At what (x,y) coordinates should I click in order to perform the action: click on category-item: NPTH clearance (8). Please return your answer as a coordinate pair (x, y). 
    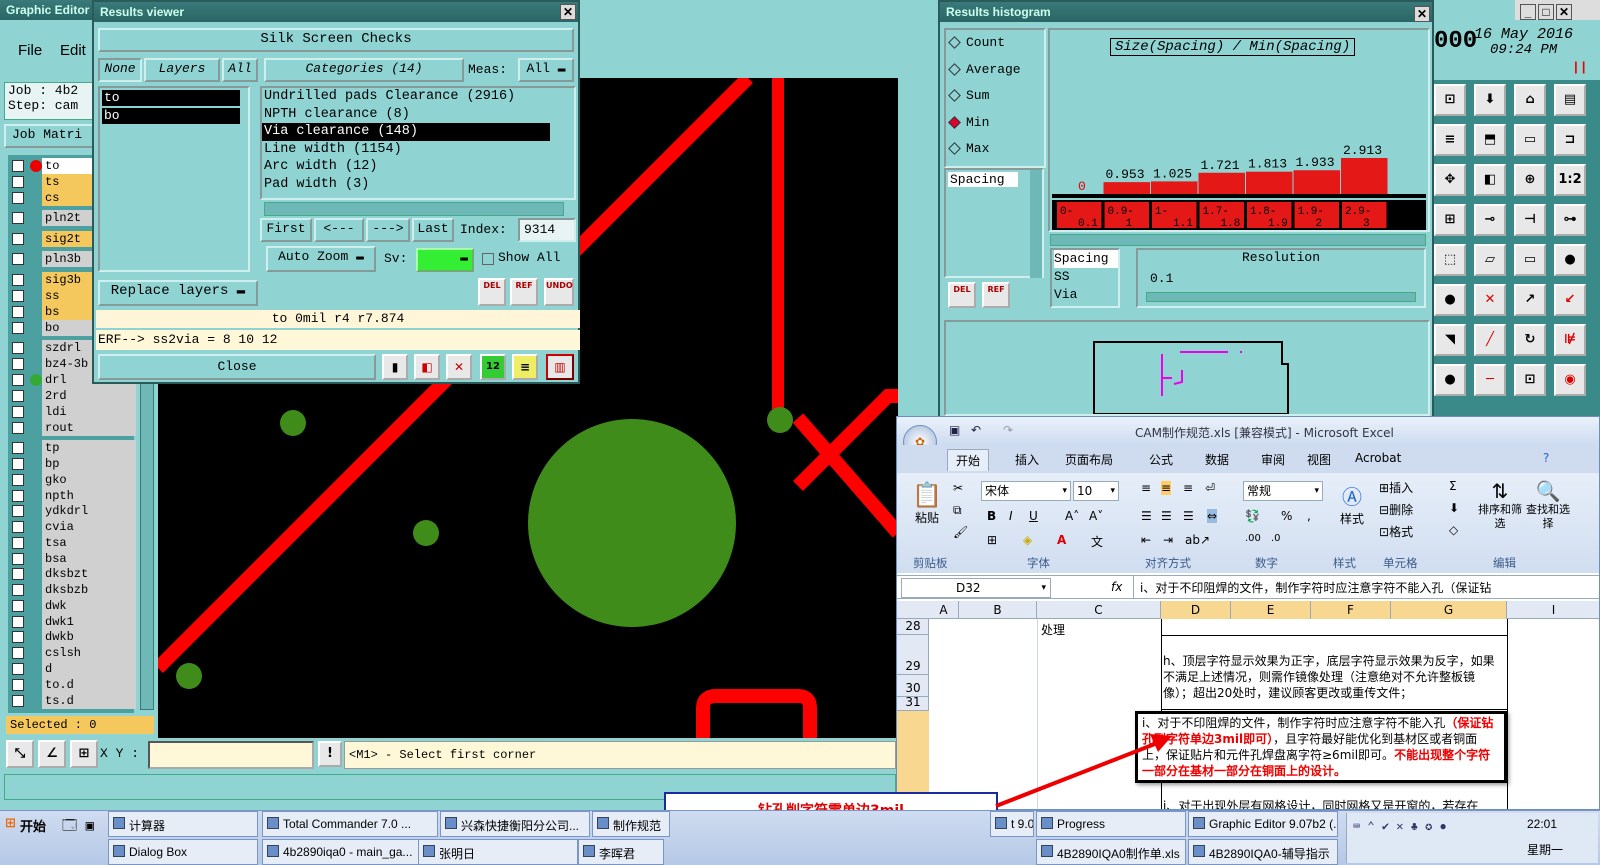
    Looking at the image, I should click on (406, 115).